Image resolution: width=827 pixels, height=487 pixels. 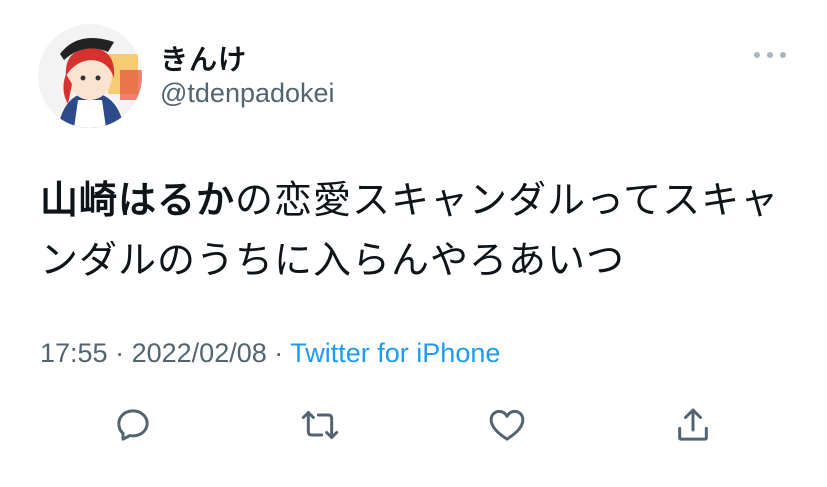 I want to click on reply-icon, so click(x=133, y=425).